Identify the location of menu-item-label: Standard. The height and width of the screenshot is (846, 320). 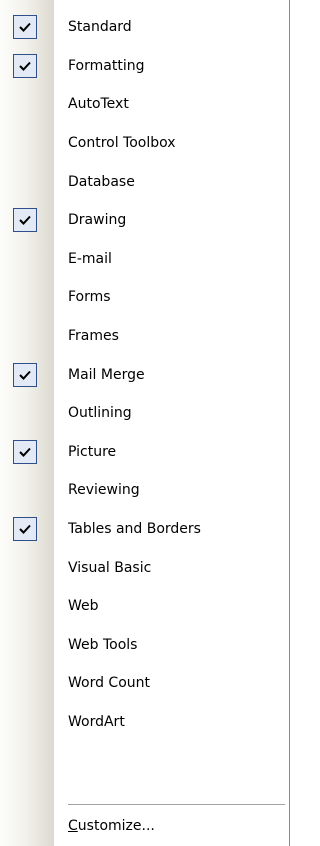
(100, 27).